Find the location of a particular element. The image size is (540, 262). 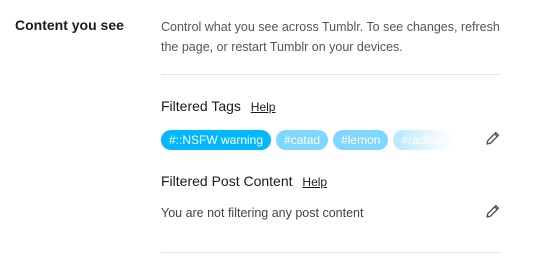

filtered-tags-help-link: Help is located at coordinates (263, 107).